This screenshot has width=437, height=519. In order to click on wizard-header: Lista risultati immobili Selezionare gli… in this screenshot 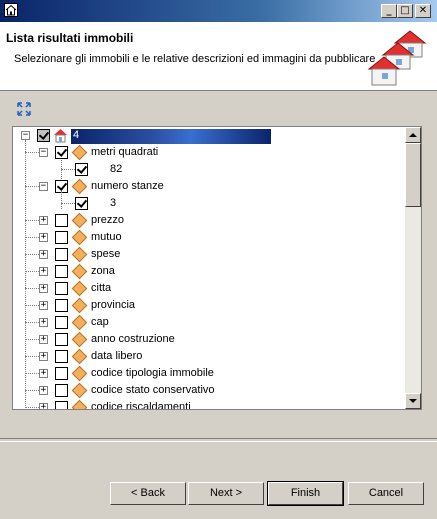, I will do `click(218, 56)`.